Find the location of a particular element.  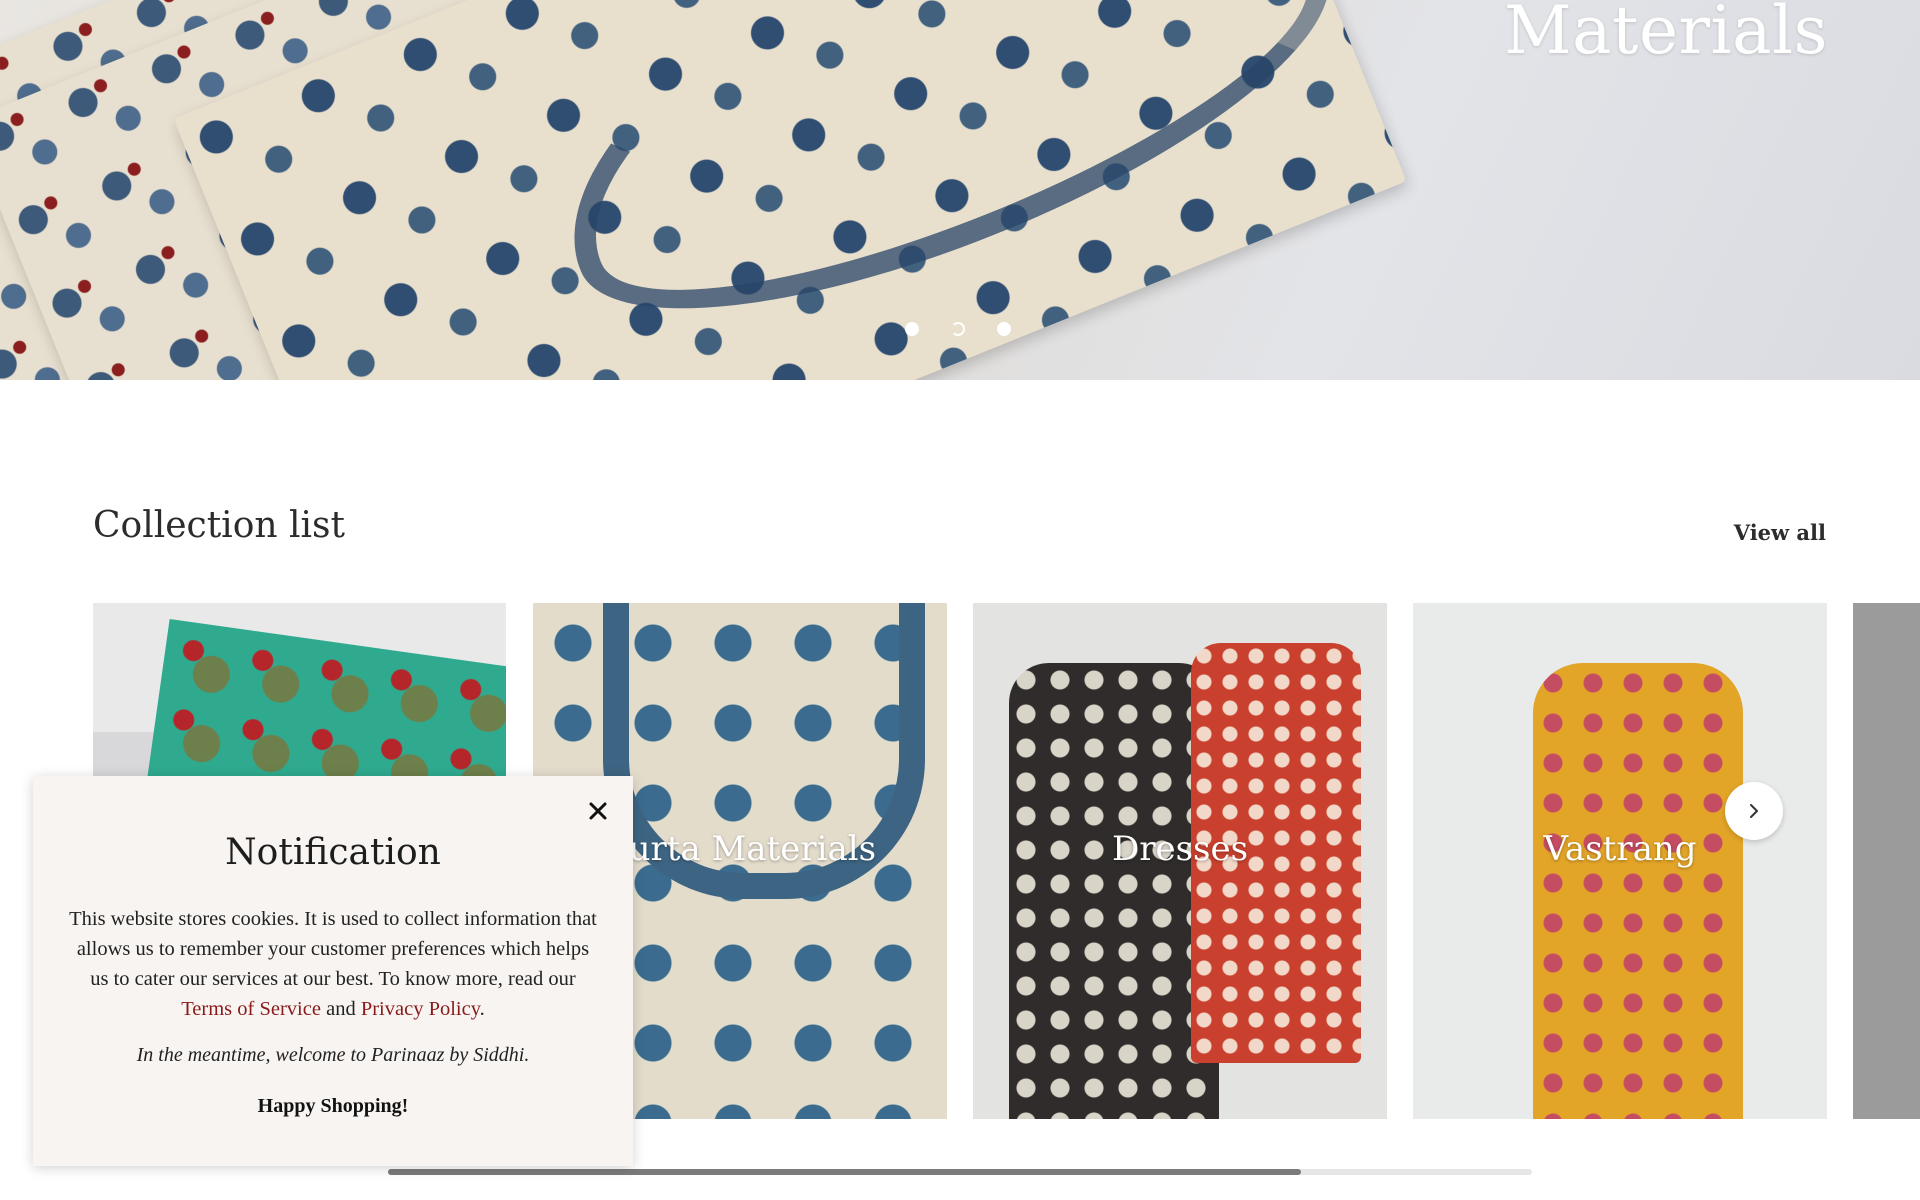

chevron-right-icon is located at coordinates (1754, 811).